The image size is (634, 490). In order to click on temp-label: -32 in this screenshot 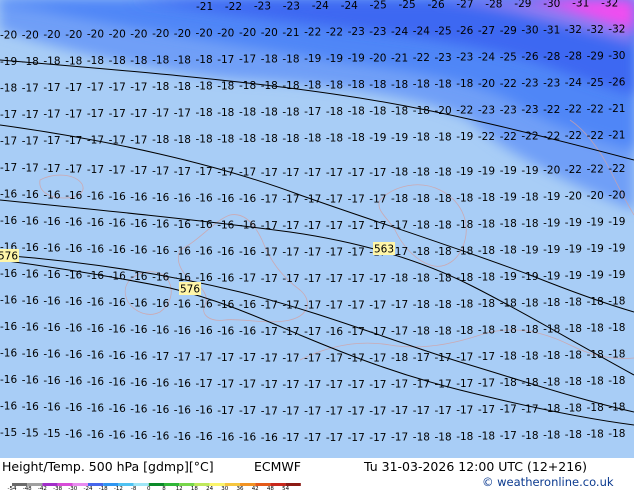, I will do `click(573, 30)`.